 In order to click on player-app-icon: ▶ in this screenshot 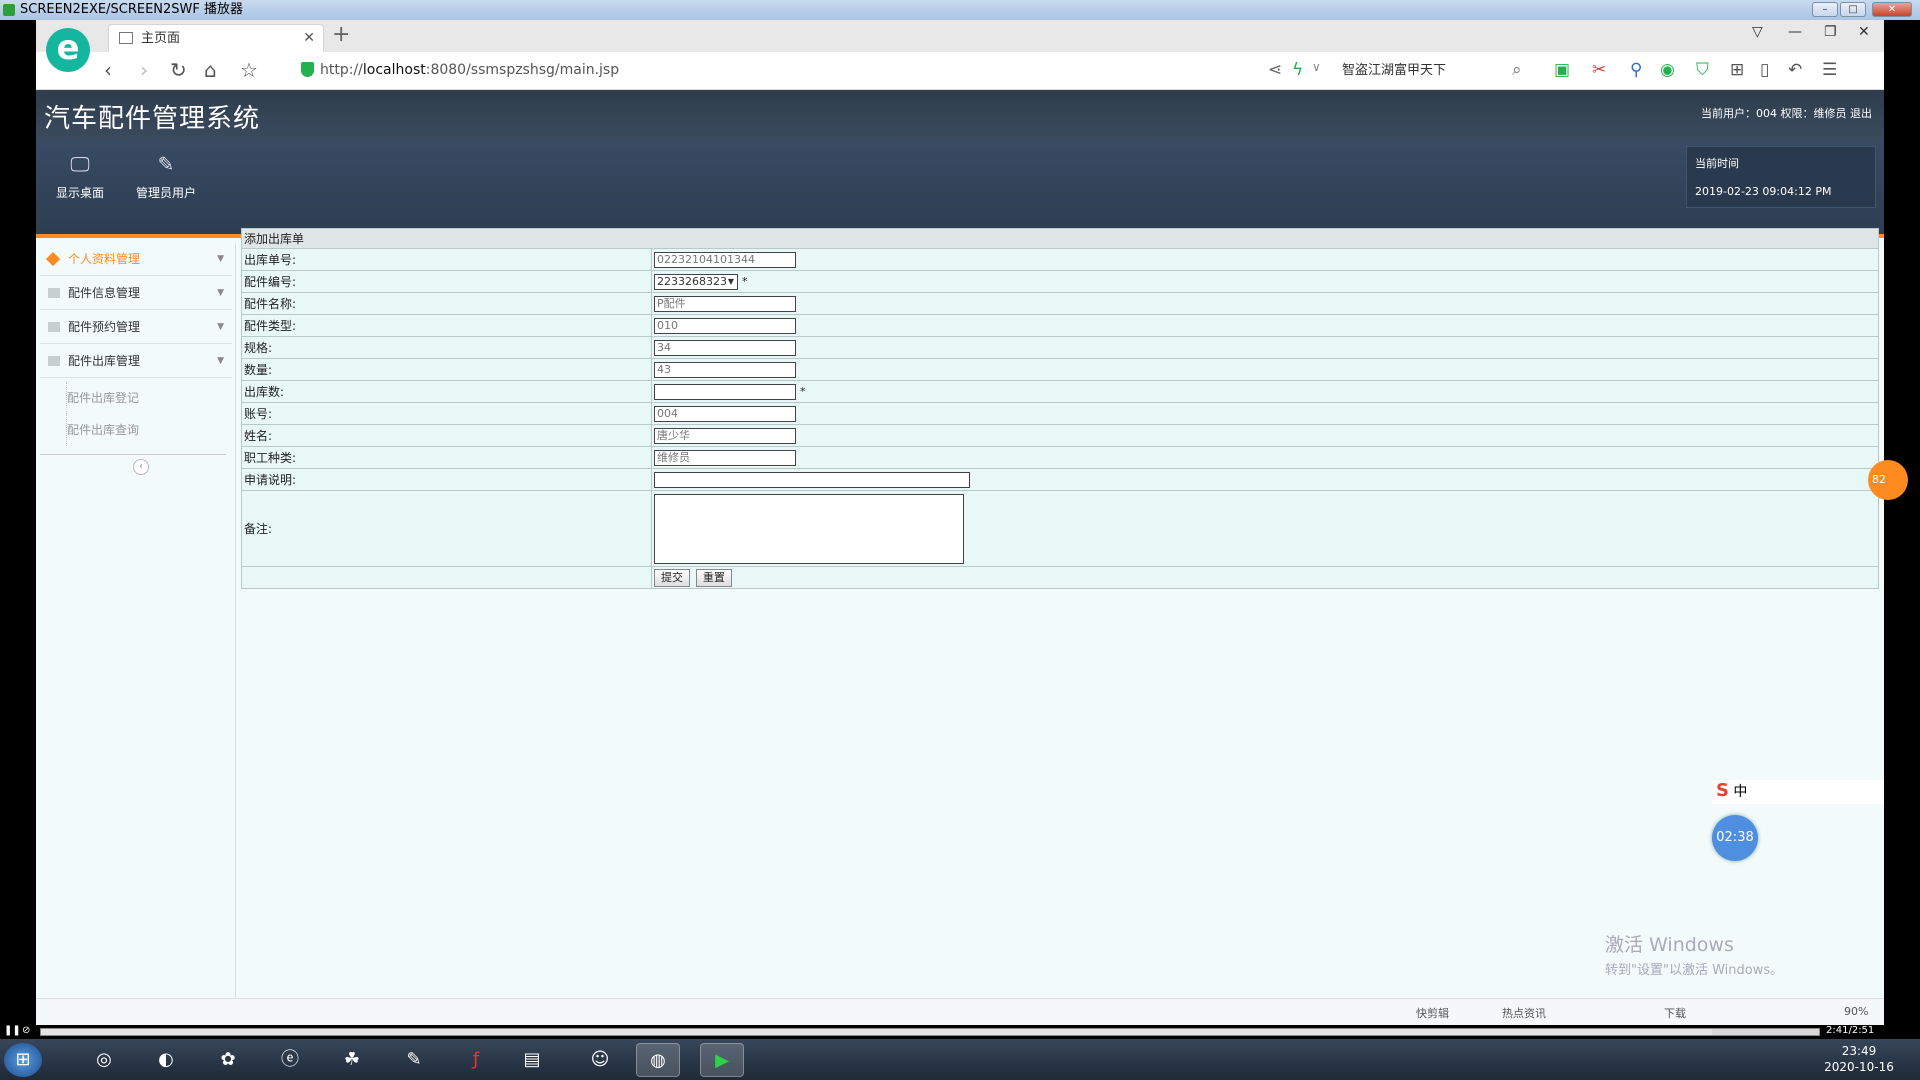, I will do `click(722, 1060)`.